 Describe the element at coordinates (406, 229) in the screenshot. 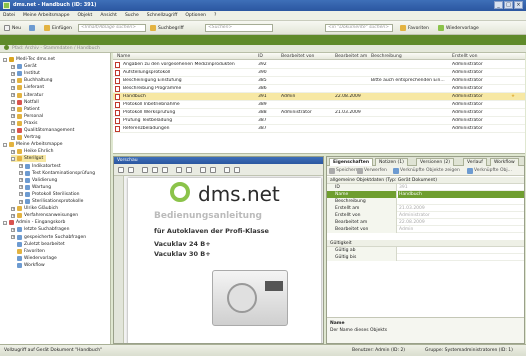

I see `property-value: Admin` at that location.